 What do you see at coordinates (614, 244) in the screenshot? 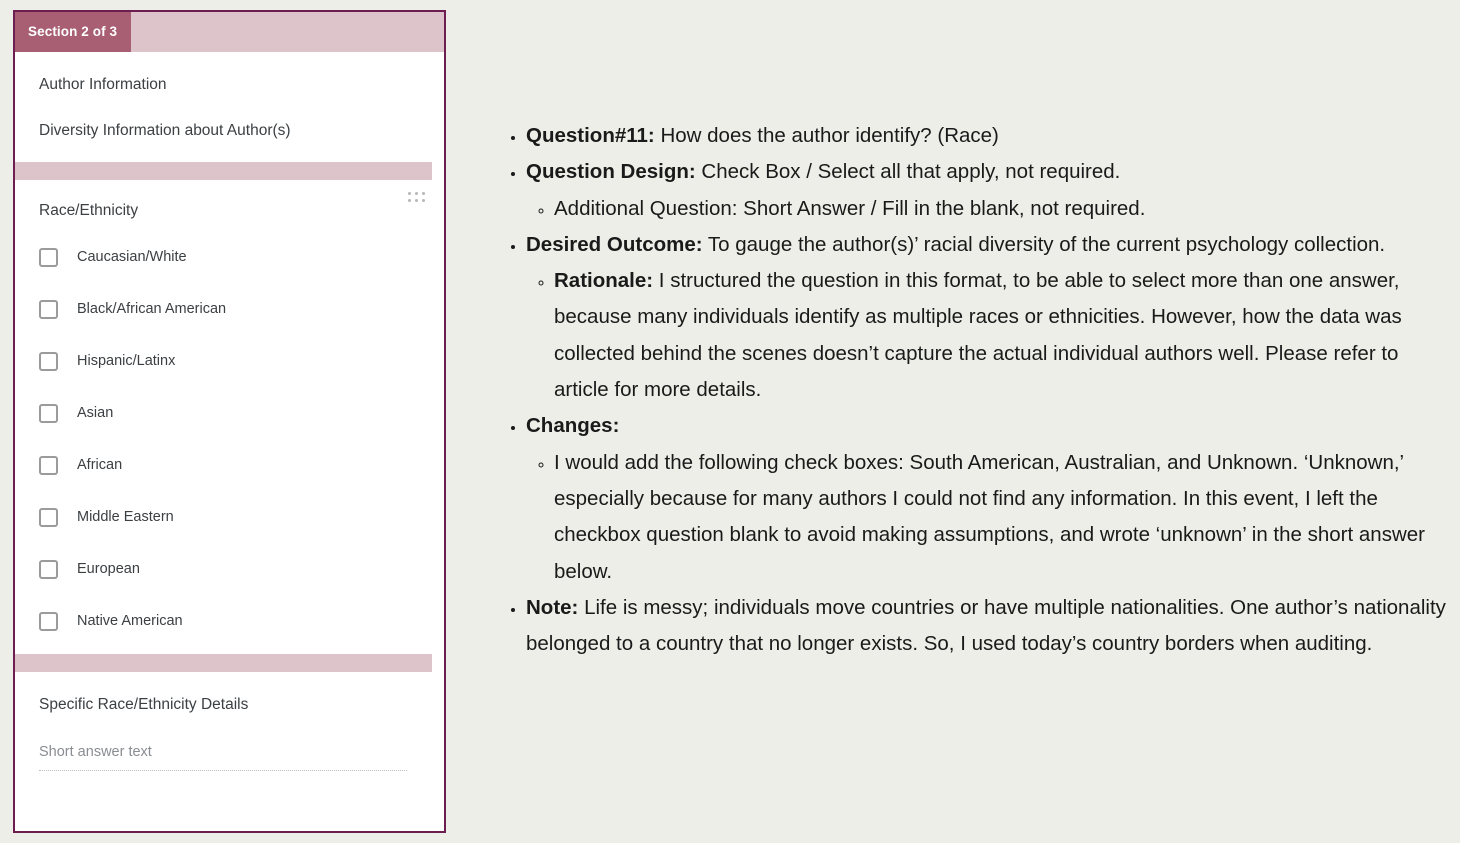
I see `note-outcome-label: Desired Outcome:` at bounding box center [614, 244].